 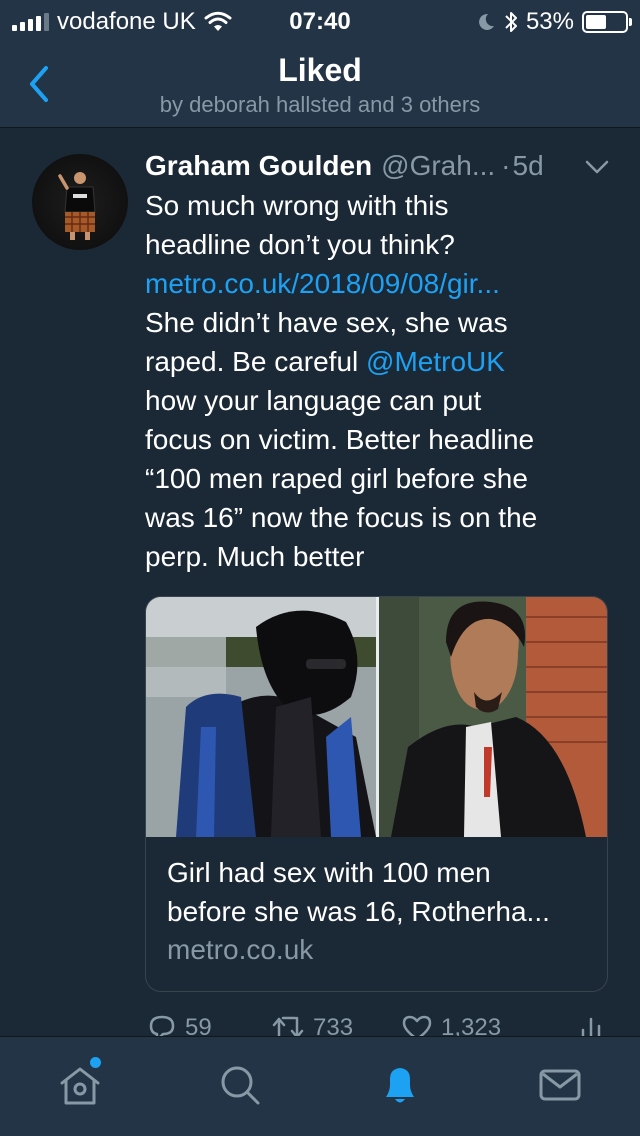 What do you see at coordinates (288, 1026) in the screenshot?
I see `retweet-icon` at bounding box center [288, 1026].